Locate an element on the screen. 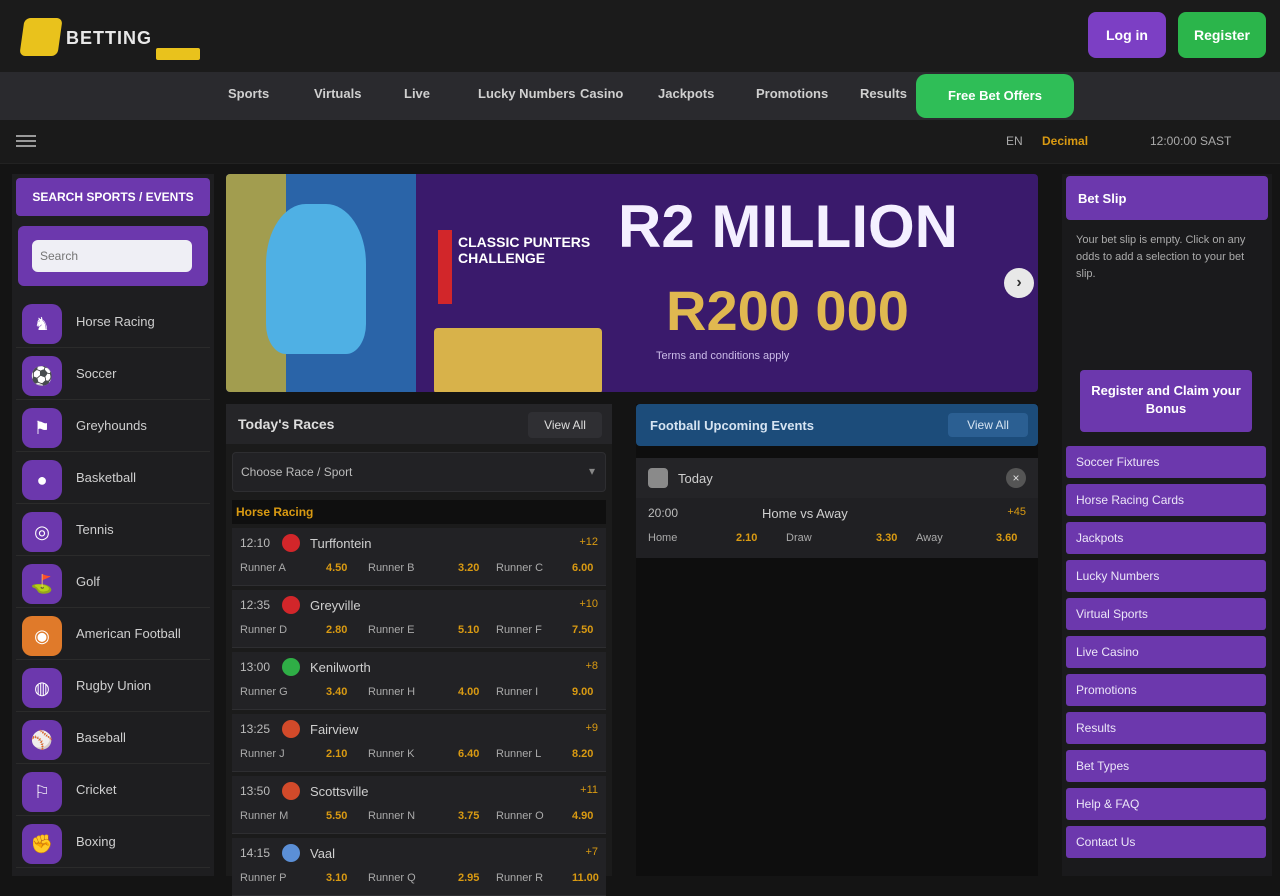  quick-link: Jackpots is located at coordinates (1166, 538).